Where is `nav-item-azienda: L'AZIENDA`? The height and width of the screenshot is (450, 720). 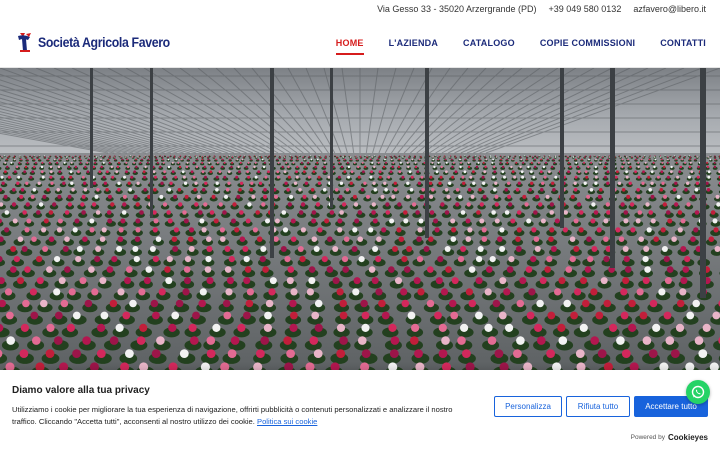 nav-item-azienda: L'AZIENDA is located at coordinates (413, 43).